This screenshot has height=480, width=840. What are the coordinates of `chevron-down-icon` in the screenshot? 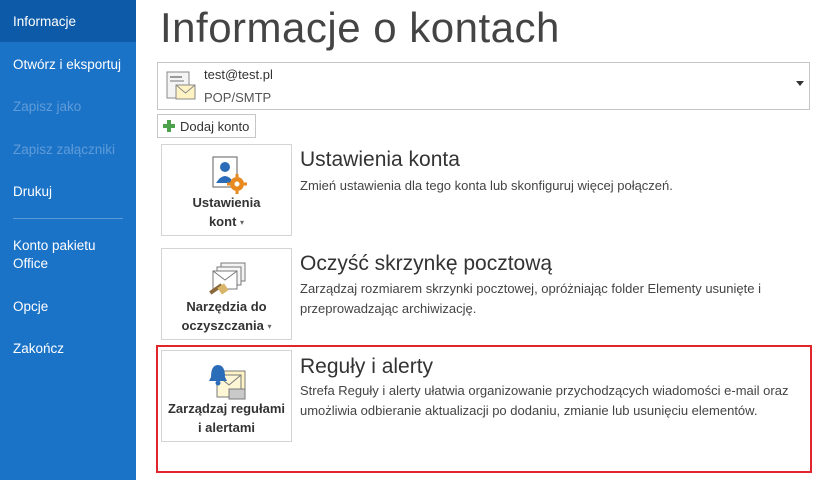 It's located at (800, 83).